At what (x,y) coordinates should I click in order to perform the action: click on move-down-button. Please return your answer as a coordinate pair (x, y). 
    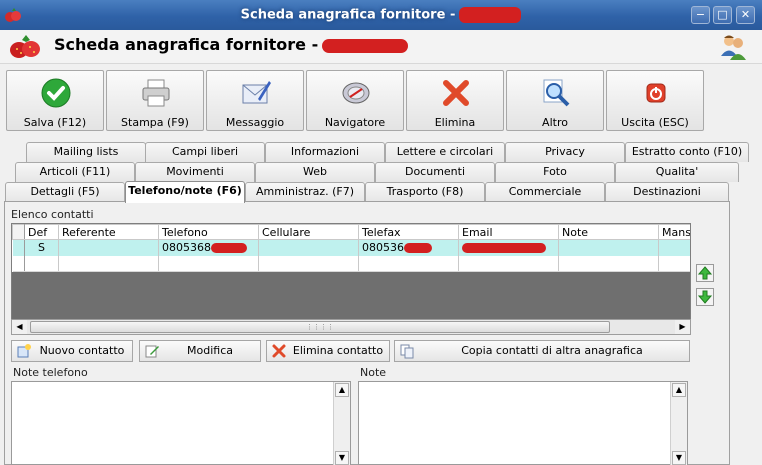
    Looking at the image, I should click on (705, 297).